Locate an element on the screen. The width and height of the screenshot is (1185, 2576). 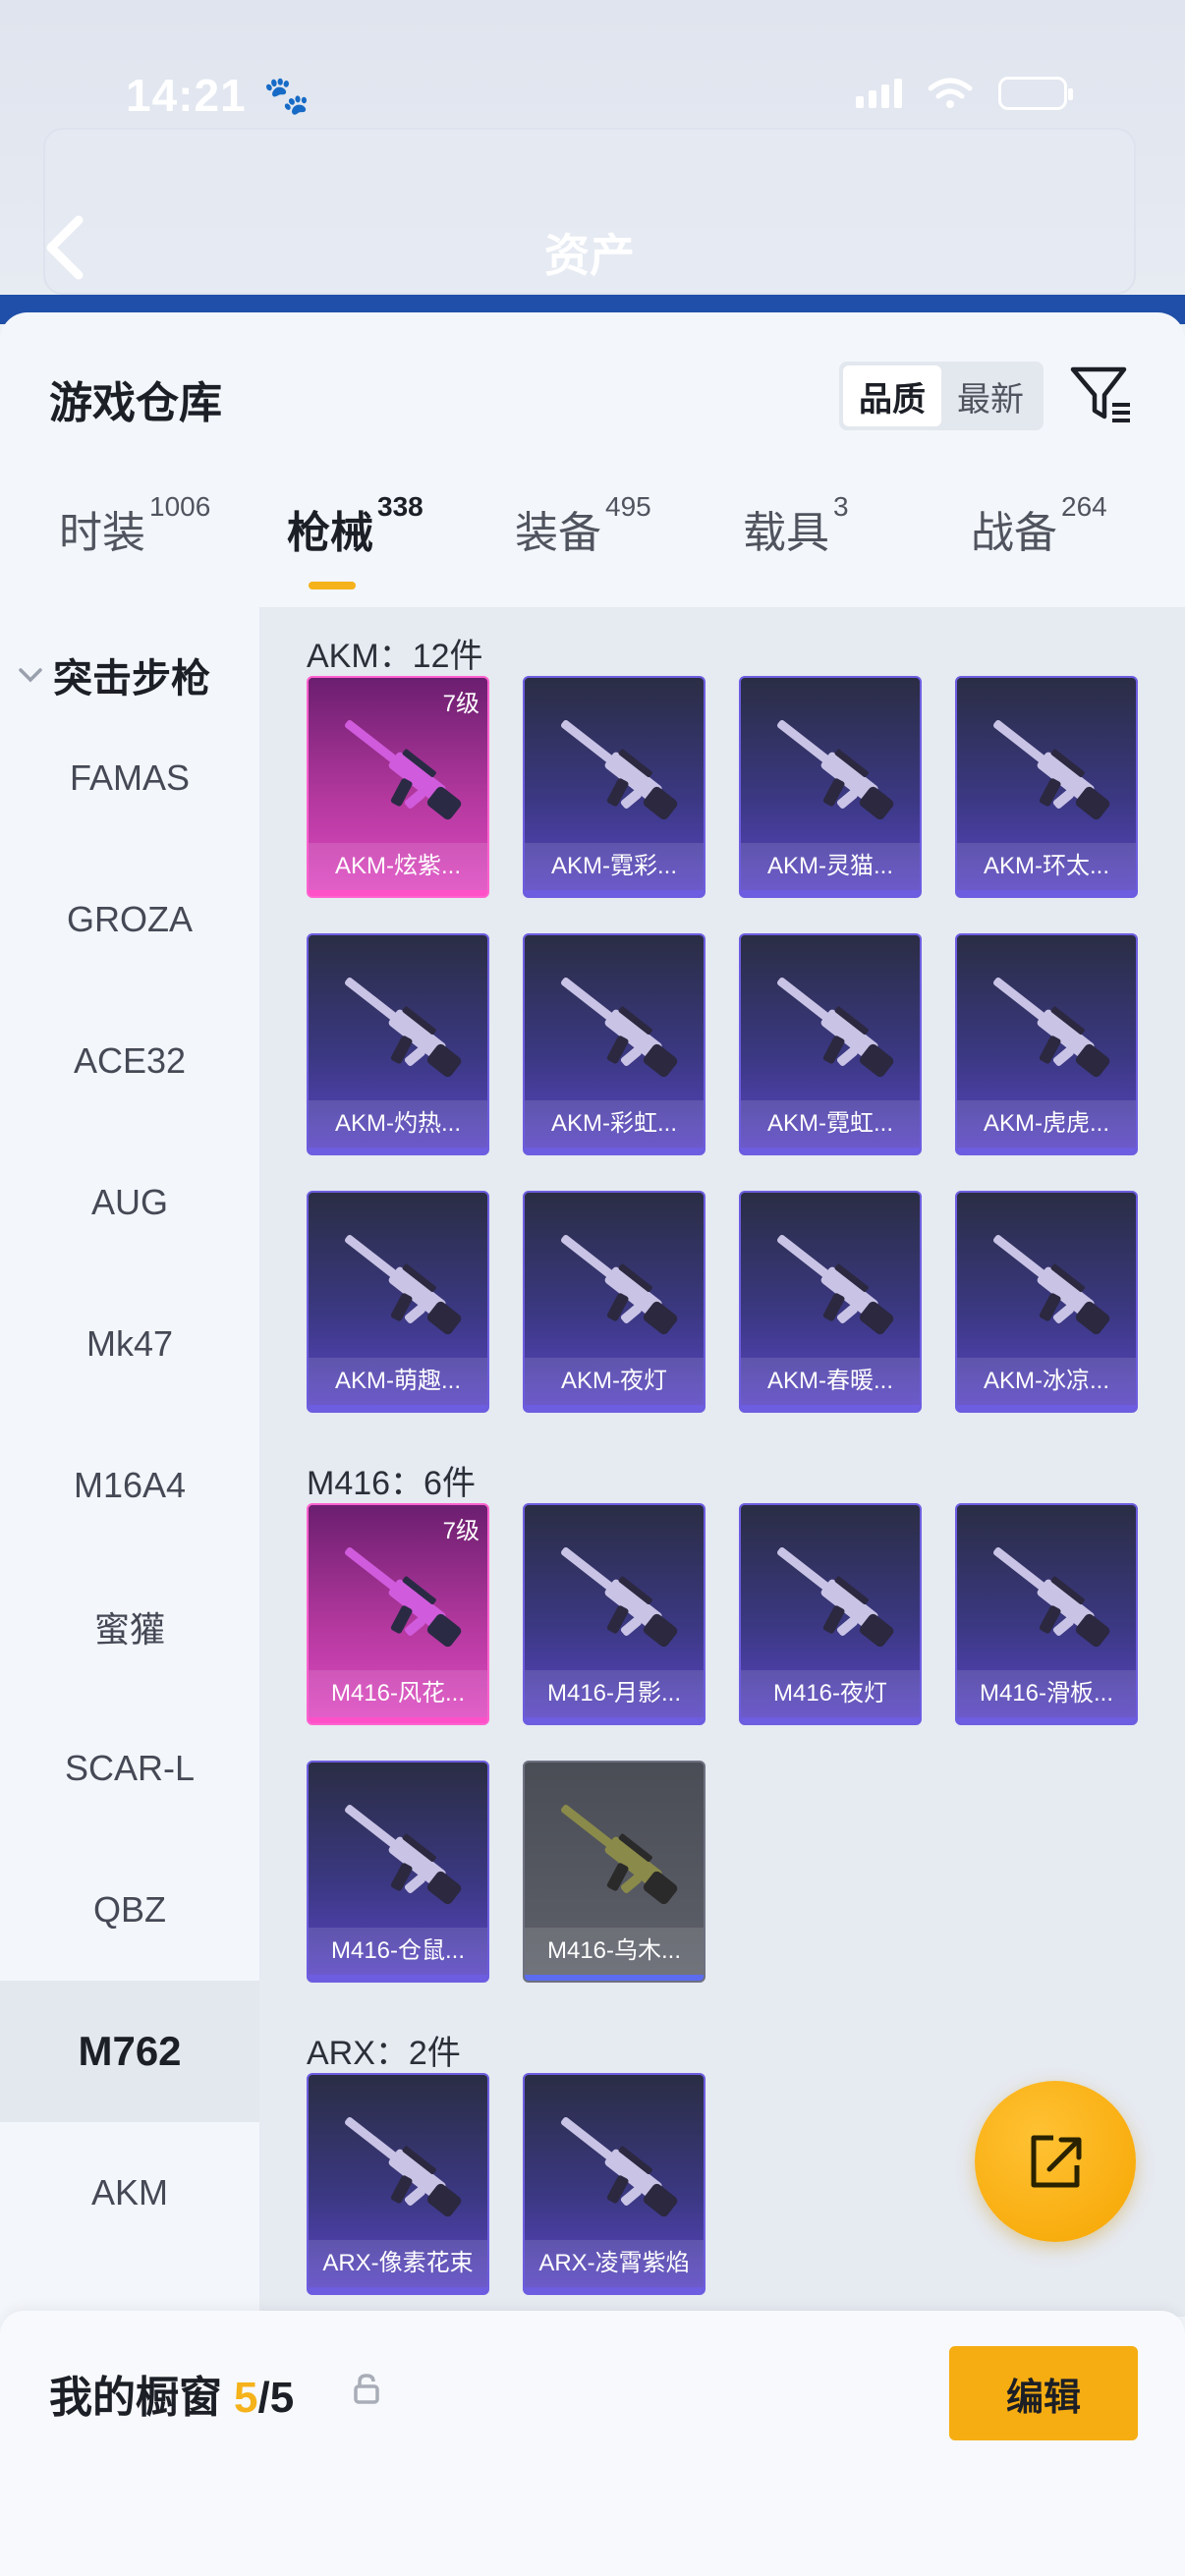
tab-guns: 枪械338 is located at coordinates (355, 525).